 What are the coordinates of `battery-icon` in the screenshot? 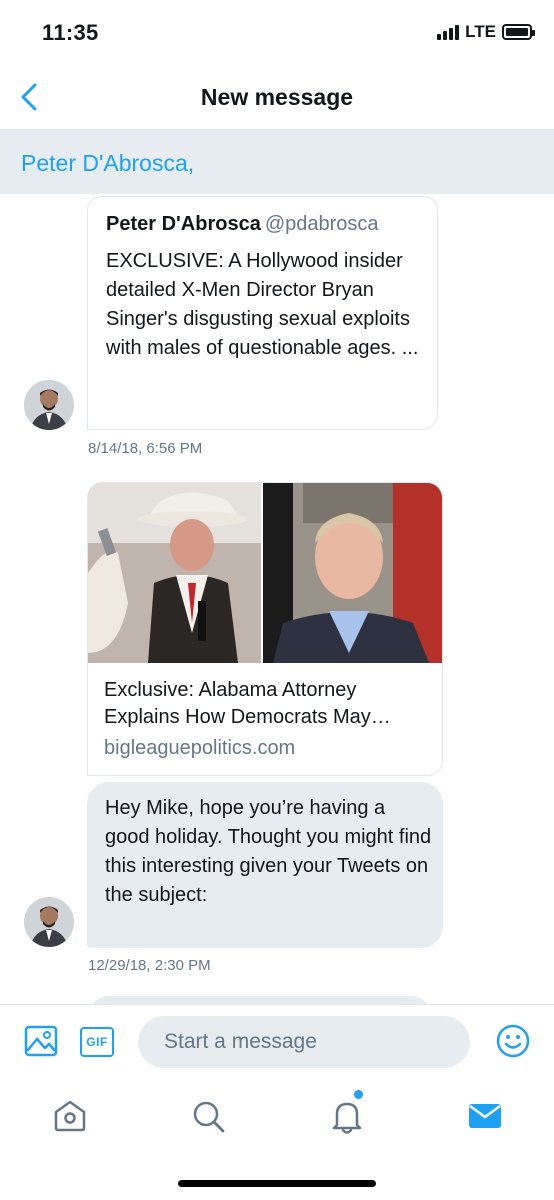 It's located at (518, 32).